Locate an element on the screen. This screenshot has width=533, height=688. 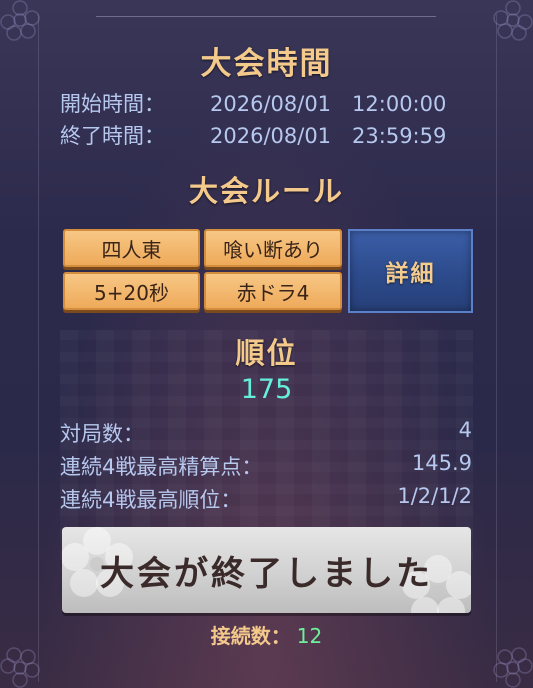
rule-tag-time: 5+20秒 is located at coordinates (131, 291).